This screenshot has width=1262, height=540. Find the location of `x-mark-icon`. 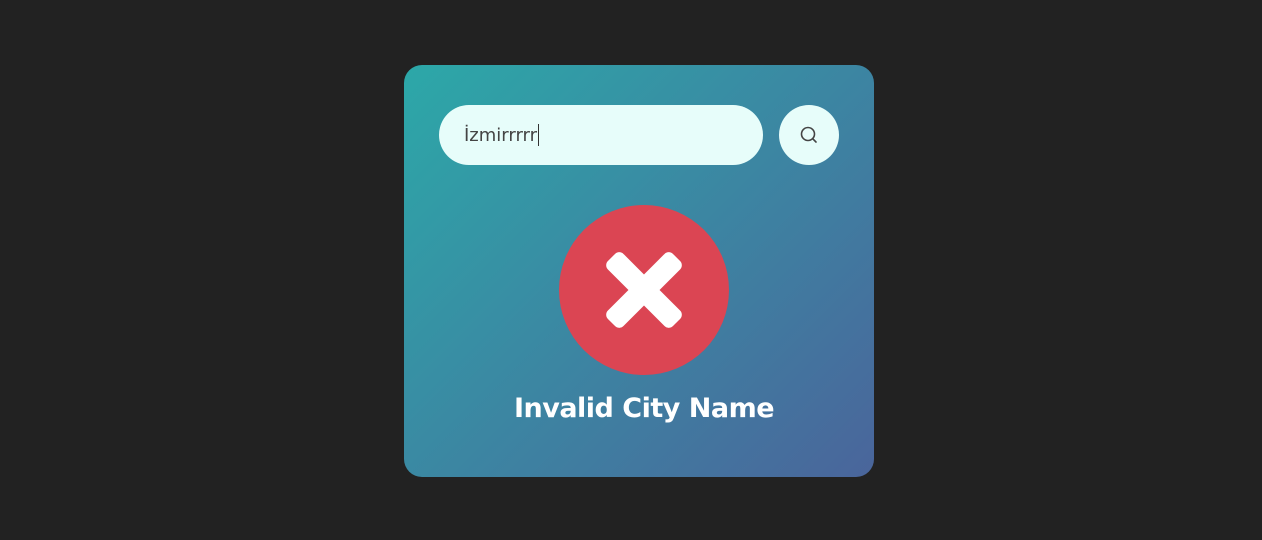

x-mark-icon is located at coordinates (644, 290).